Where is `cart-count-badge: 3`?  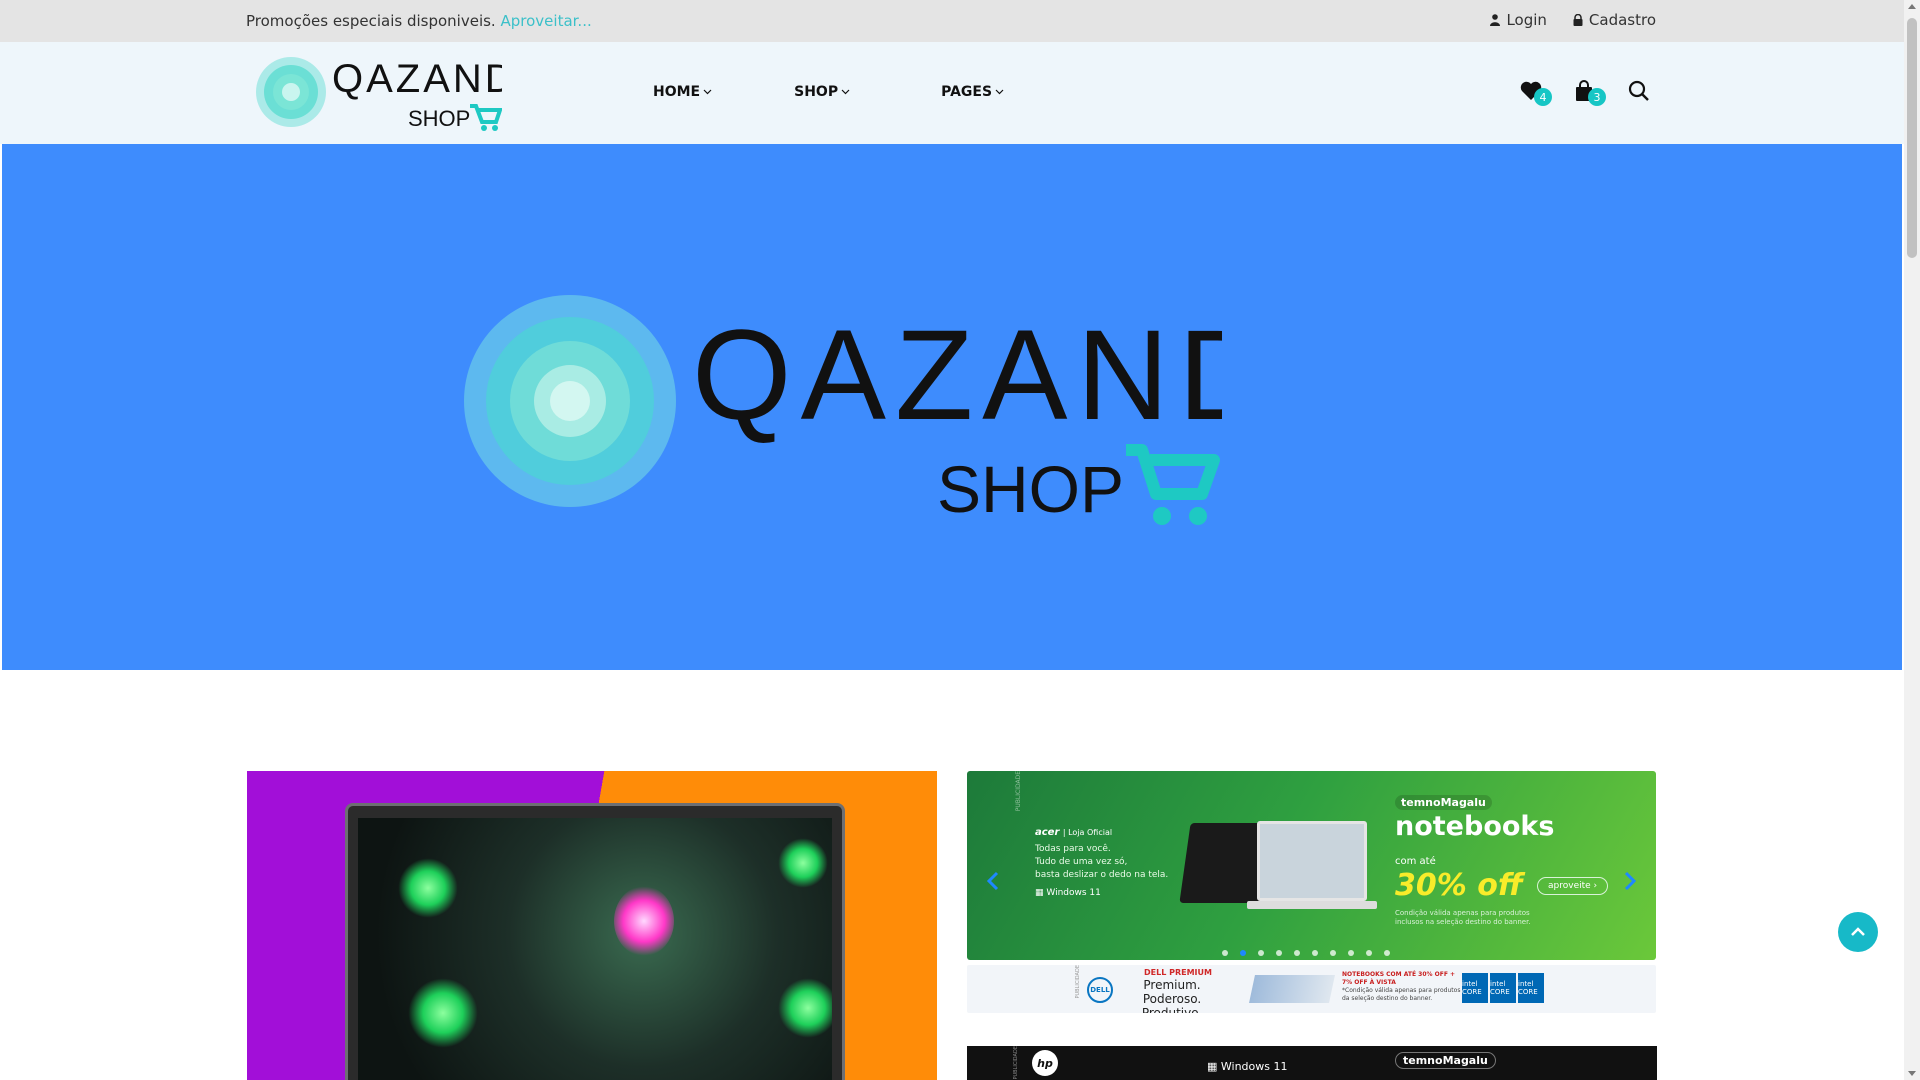 cart-count-badge: 3 is located at coordinates (1597, 97).